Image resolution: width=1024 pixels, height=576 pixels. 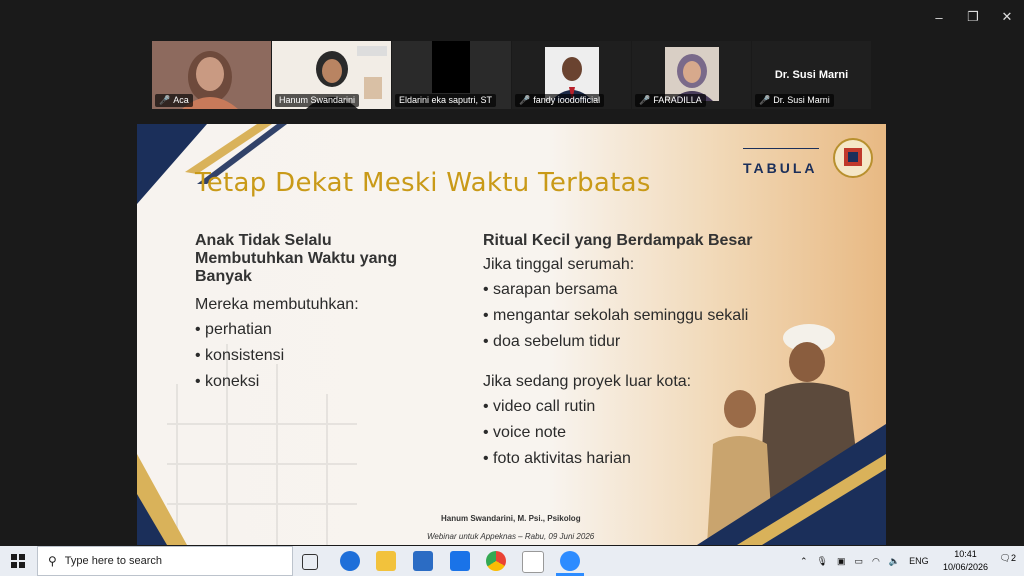 What do you see at coordinates (350, 561) in the screenshot?
I see `edge-icon` at bounding box center [350, 561].